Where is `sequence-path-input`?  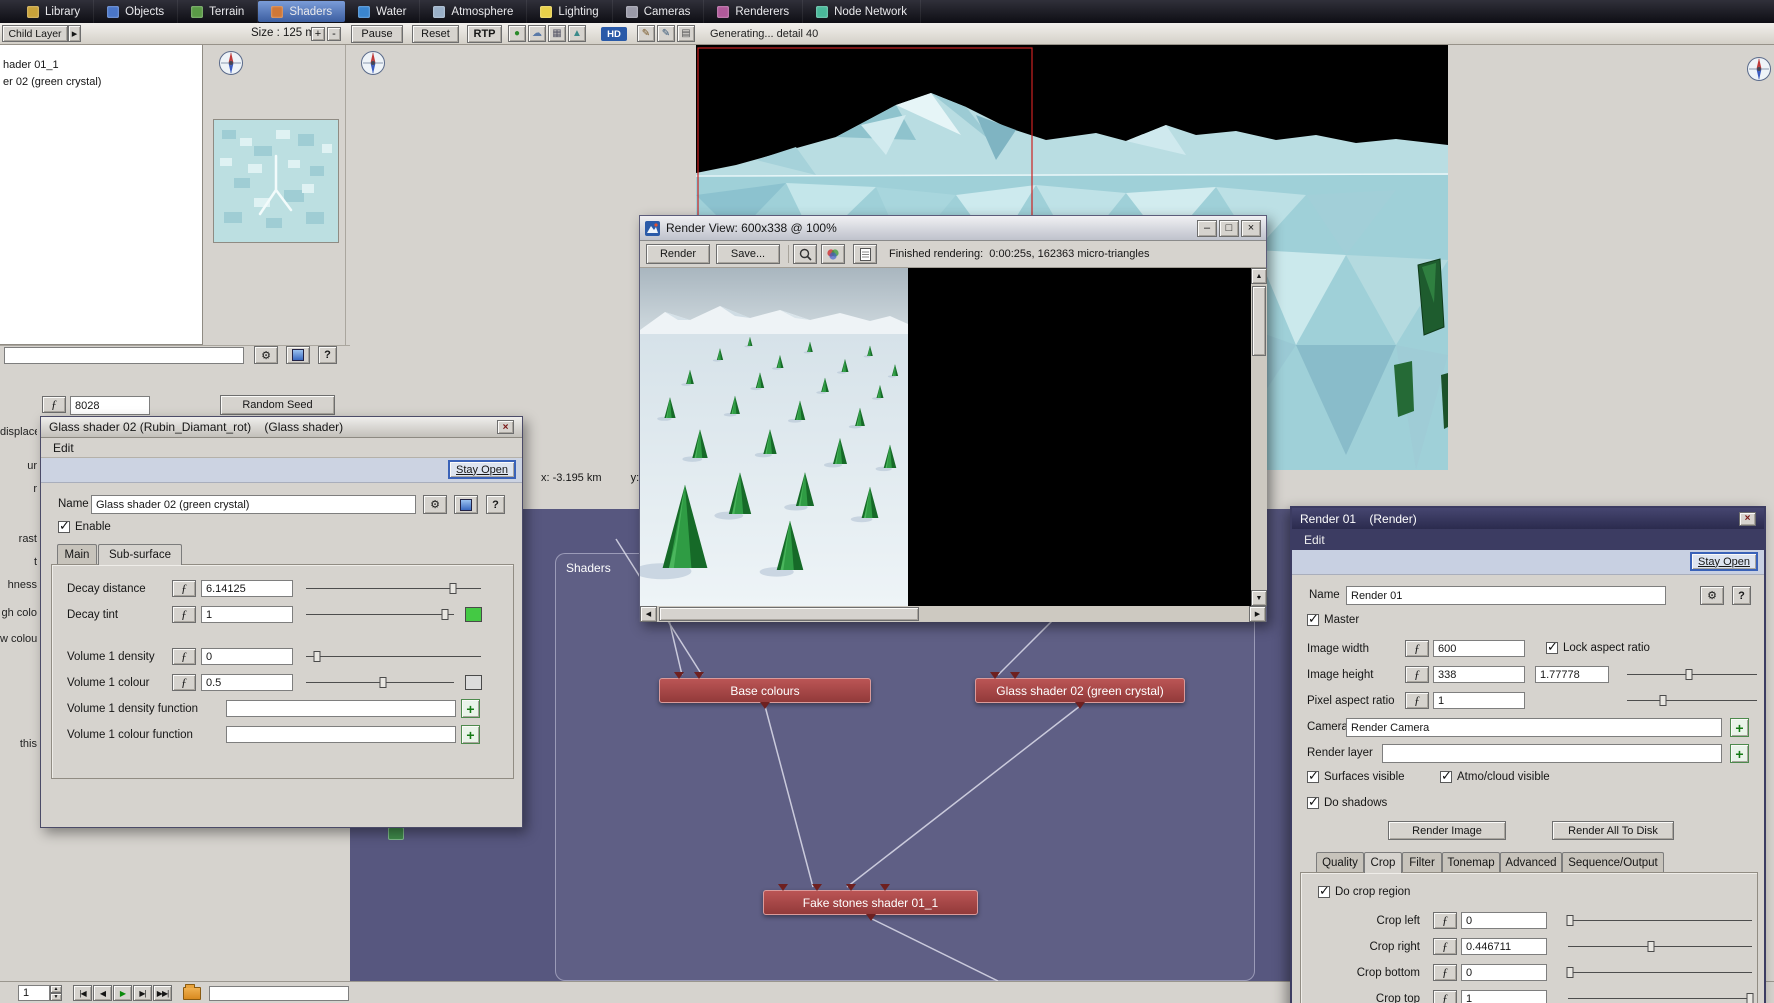
sequence-path-input is located at coordinates (279, 993).